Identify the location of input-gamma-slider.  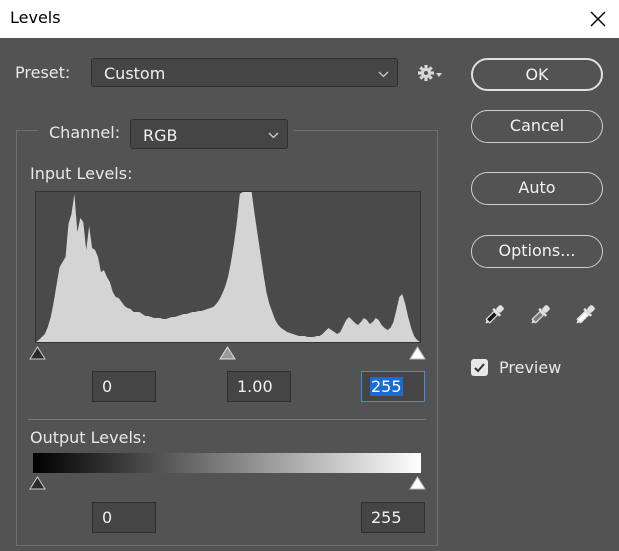
(227, 353).